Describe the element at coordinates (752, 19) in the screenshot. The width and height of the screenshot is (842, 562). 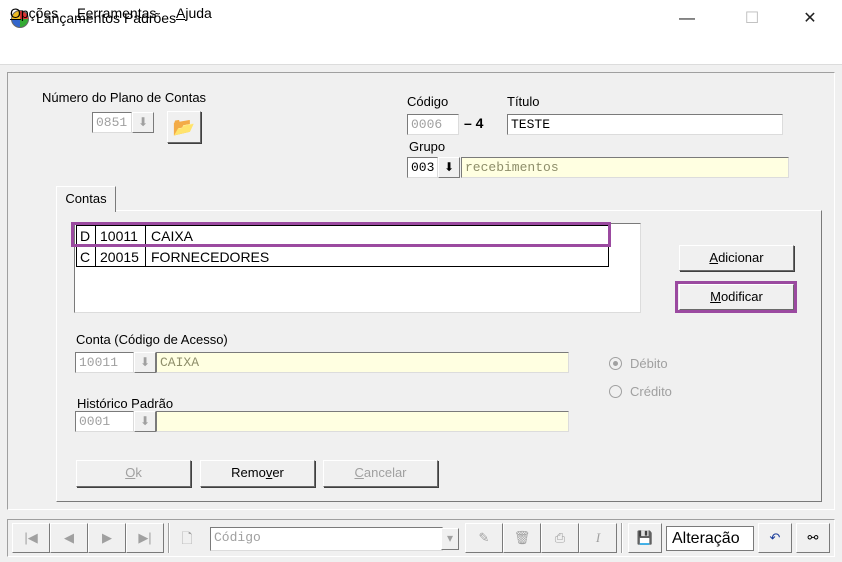
I see `maximize-button: ☐` at that location.